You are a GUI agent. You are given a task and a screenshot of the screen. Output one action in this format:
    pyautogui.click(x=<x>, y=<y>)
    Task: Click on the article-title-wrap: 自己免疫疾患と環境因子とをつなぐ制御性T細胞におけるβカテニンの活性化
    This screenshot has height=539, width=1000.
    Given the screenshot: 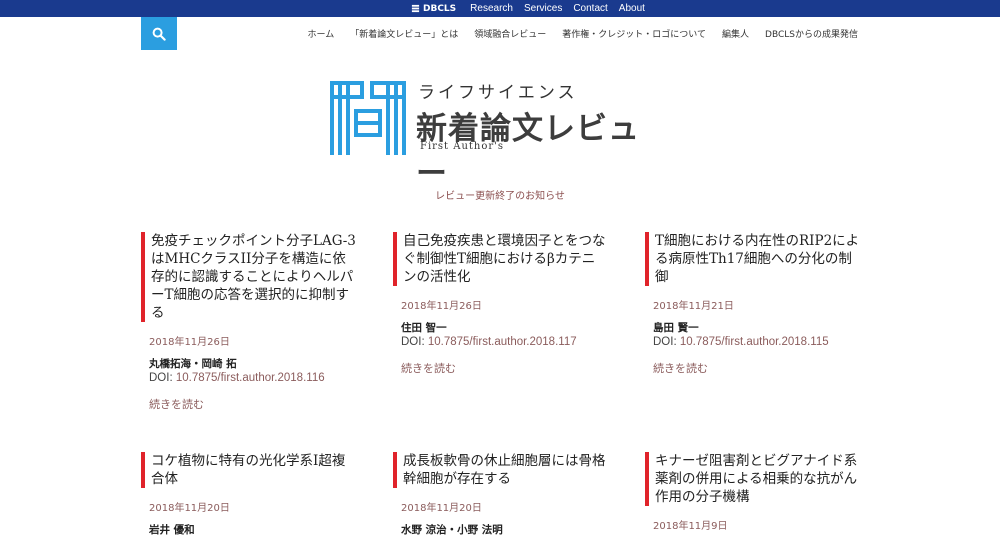 What is the action you would take?
    pyautogui.click(x=500, y=259)
    